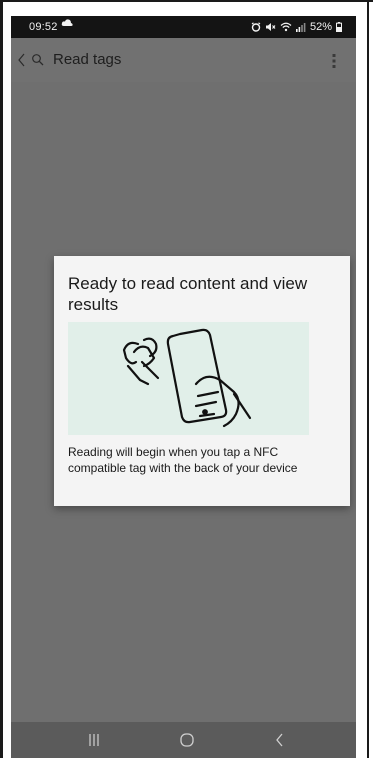  What do you see at coordinates (94, 740) in the screenshot?
I see `recents-icon` at bounding box center [94, 740].